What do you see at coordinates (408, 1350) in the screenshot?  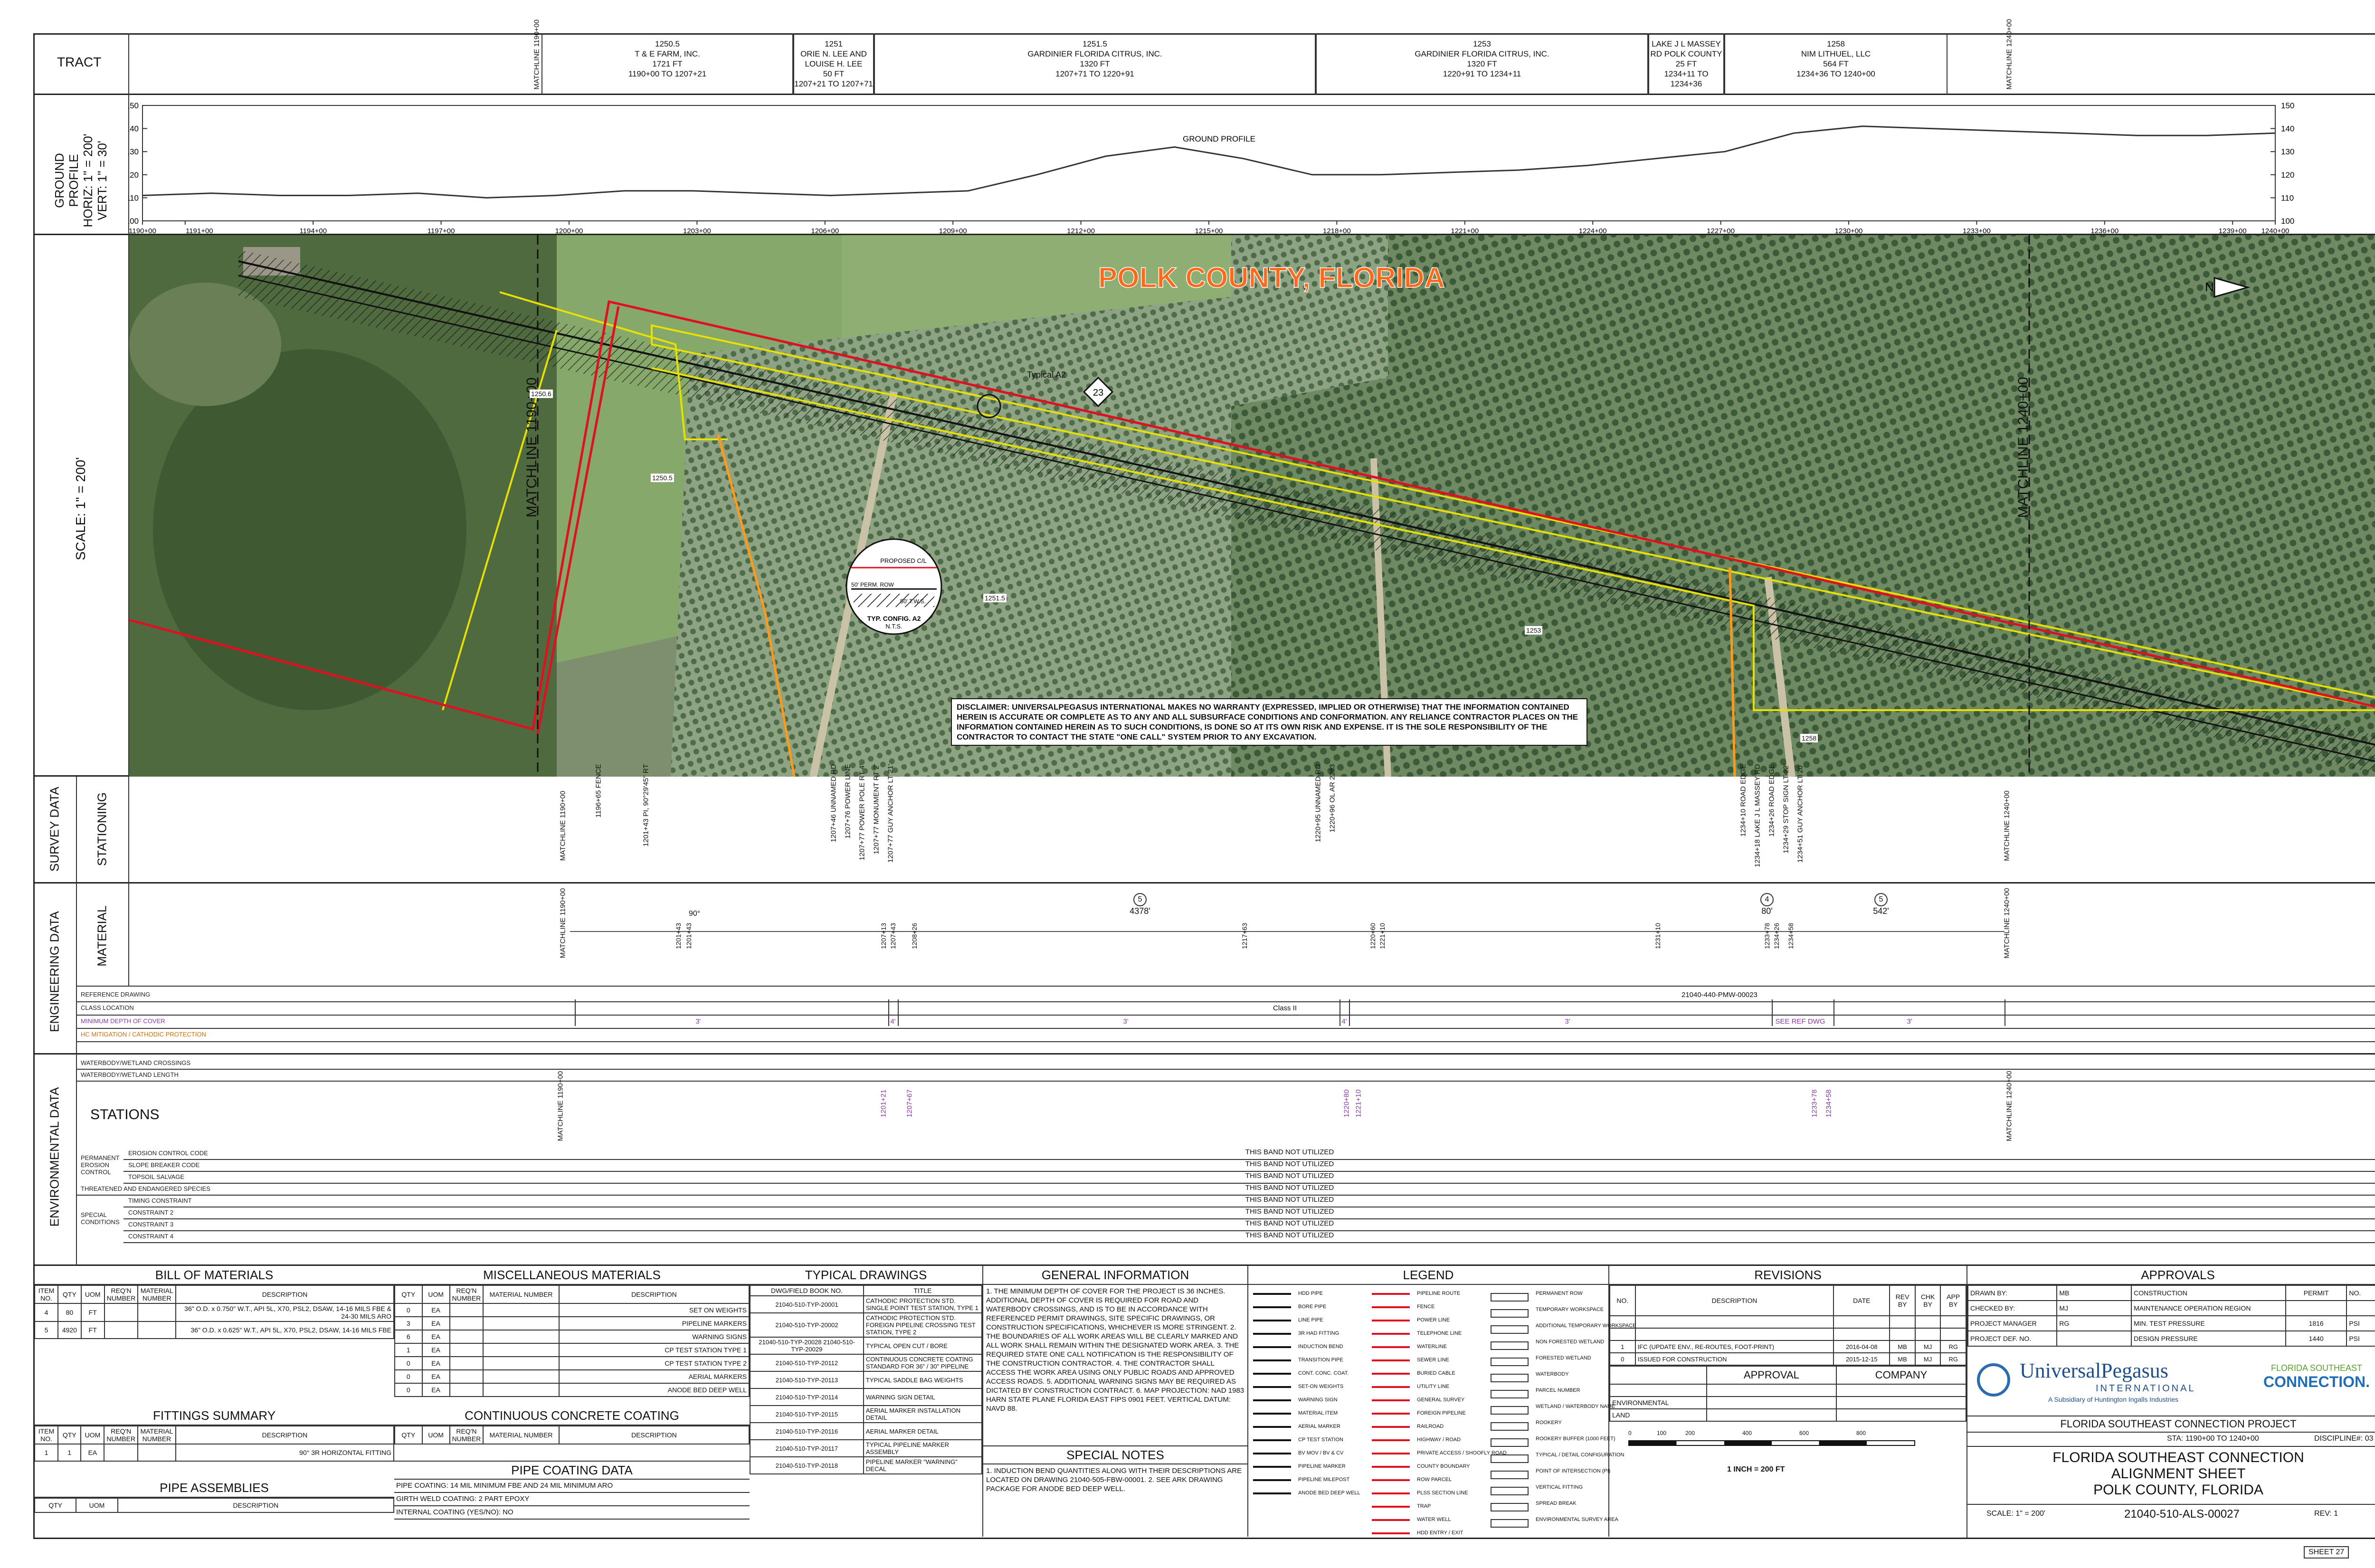 I see `table-cell: 1` at bounding box center [408, 1350].